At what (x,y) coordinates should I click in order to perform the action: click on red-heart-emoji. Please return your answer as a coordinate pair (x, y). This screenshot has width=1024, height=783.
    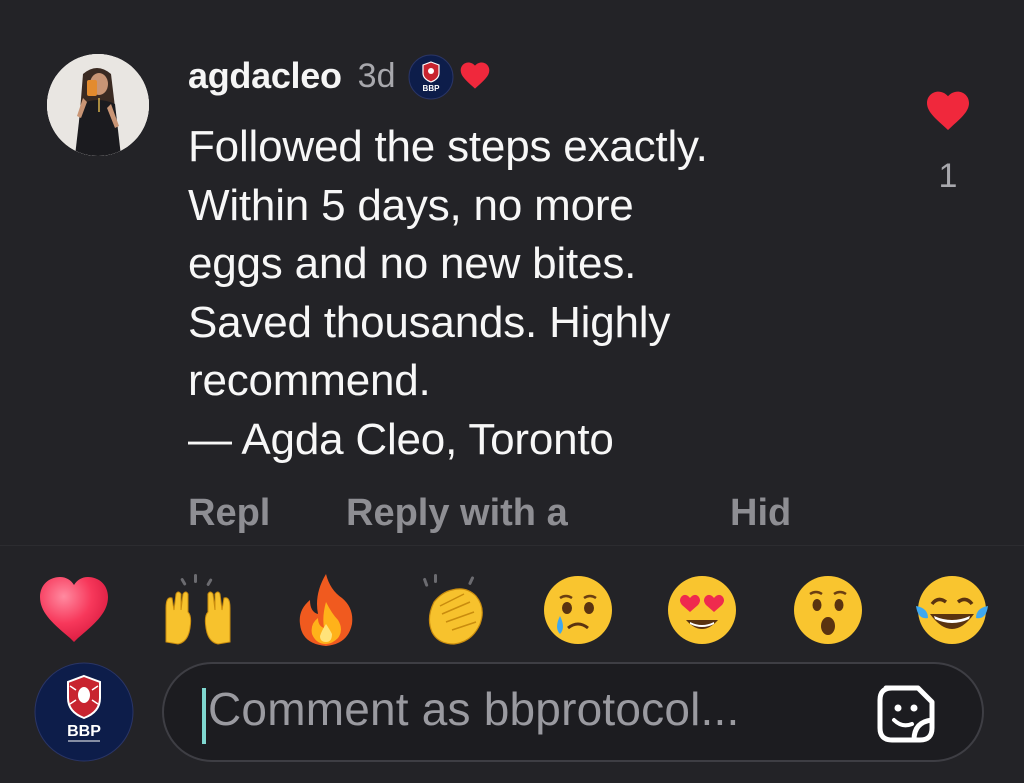
    Looking at the image, I should click on (74, 610).